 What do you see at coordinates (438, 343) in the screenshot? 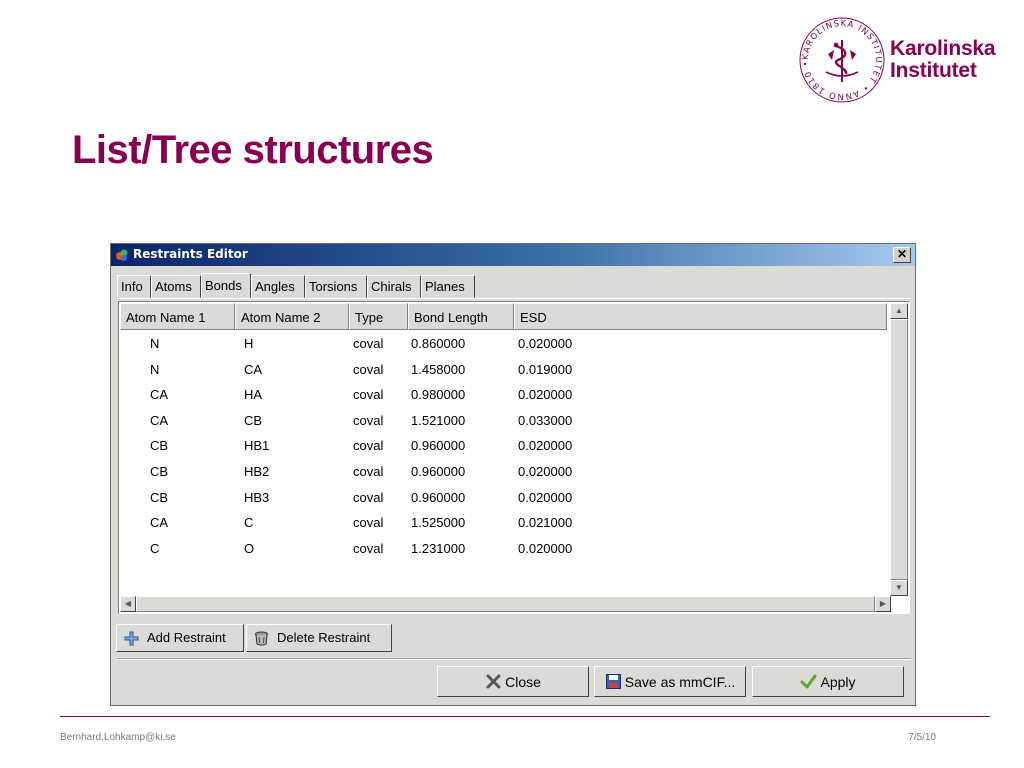
I see `bond-length-cell: 0.860000` at bounding box center [438, 343].